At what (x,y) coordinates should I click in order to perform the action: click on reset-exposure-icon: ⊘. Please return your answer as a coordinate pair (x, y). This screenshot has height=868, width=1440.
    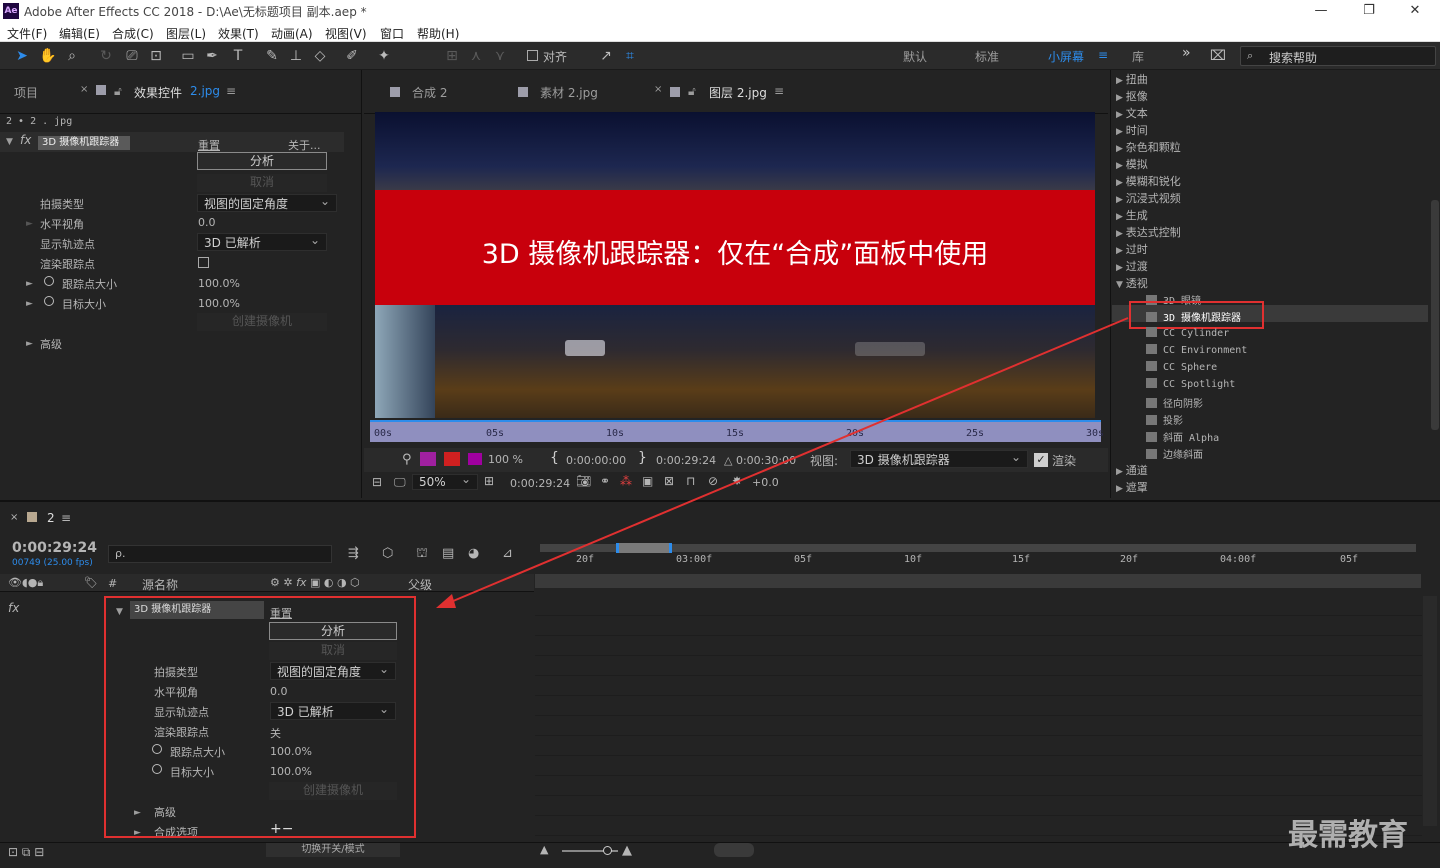
    Looking at the image, I should click on (713, 484).